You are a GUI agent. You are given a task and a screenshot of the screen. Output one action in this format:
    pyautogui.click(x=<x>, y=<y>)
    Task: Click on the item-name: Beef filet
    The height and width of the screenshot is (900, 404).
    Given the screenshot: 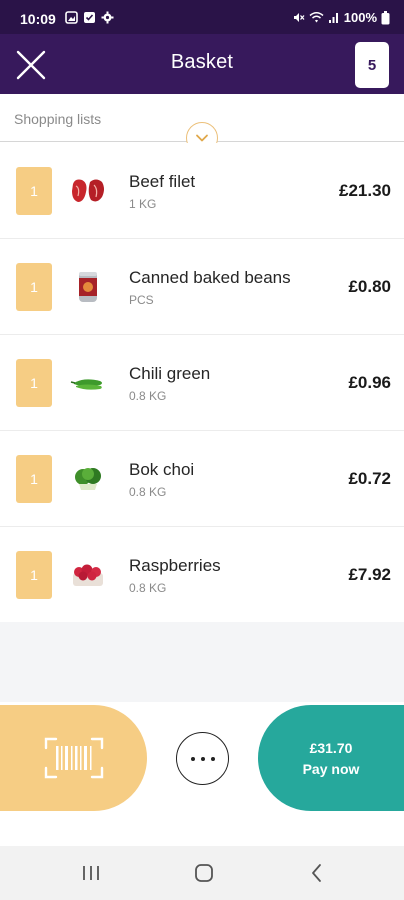 What is the action you would take?
    pyautogui.click(x=162, y=181)
    